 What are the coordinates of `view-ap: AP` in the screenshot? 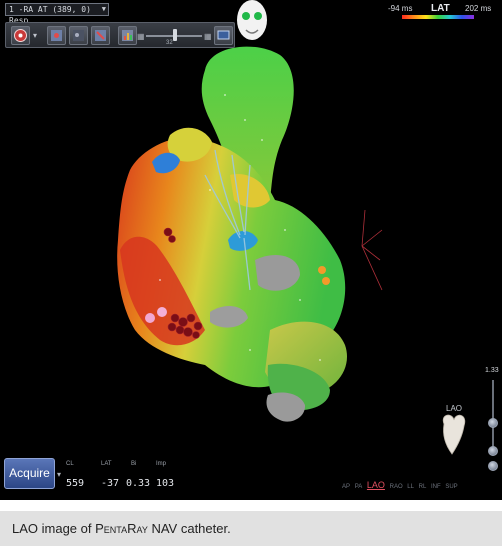 It's located at (346, 487).